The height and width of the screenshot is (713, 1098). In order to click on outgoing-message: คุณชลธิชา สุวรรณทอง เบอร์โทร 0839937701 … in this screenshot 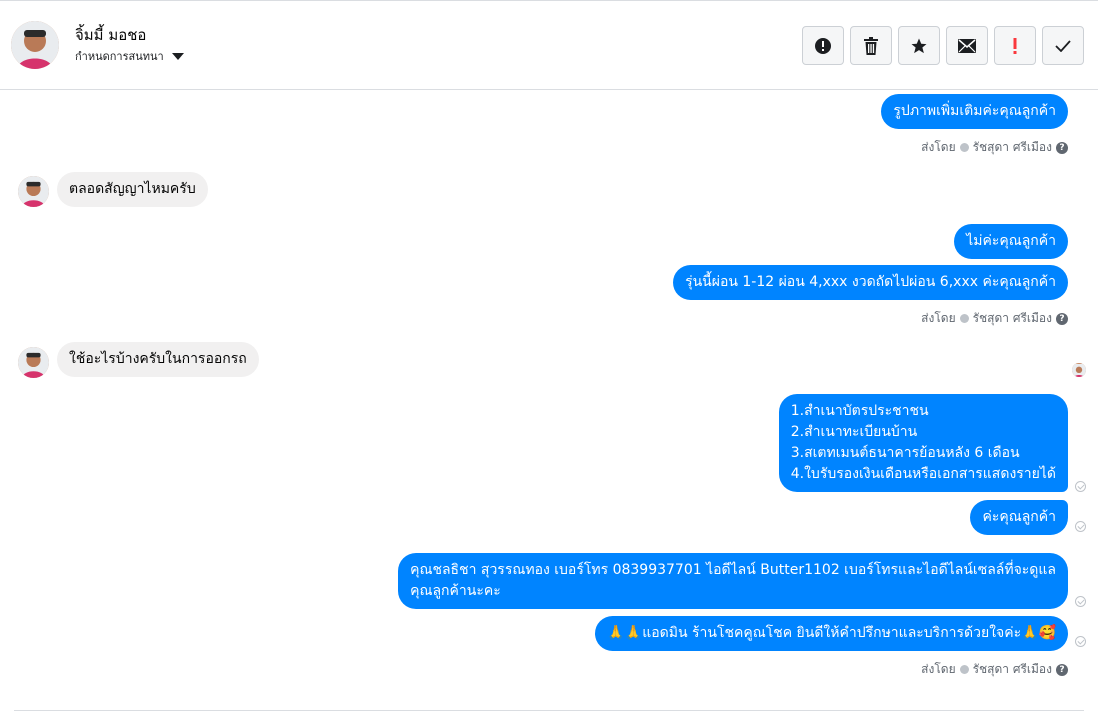, I will do `click(733, 581)`.